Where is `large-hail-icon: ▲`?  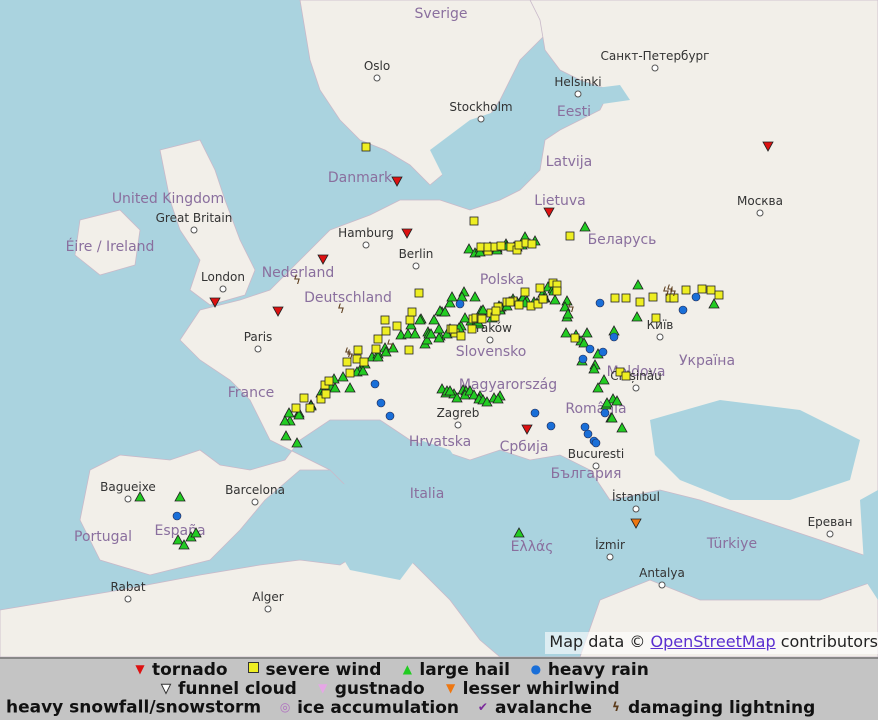
large-hail-icon: ▲ is located at coordinates (407, 669).